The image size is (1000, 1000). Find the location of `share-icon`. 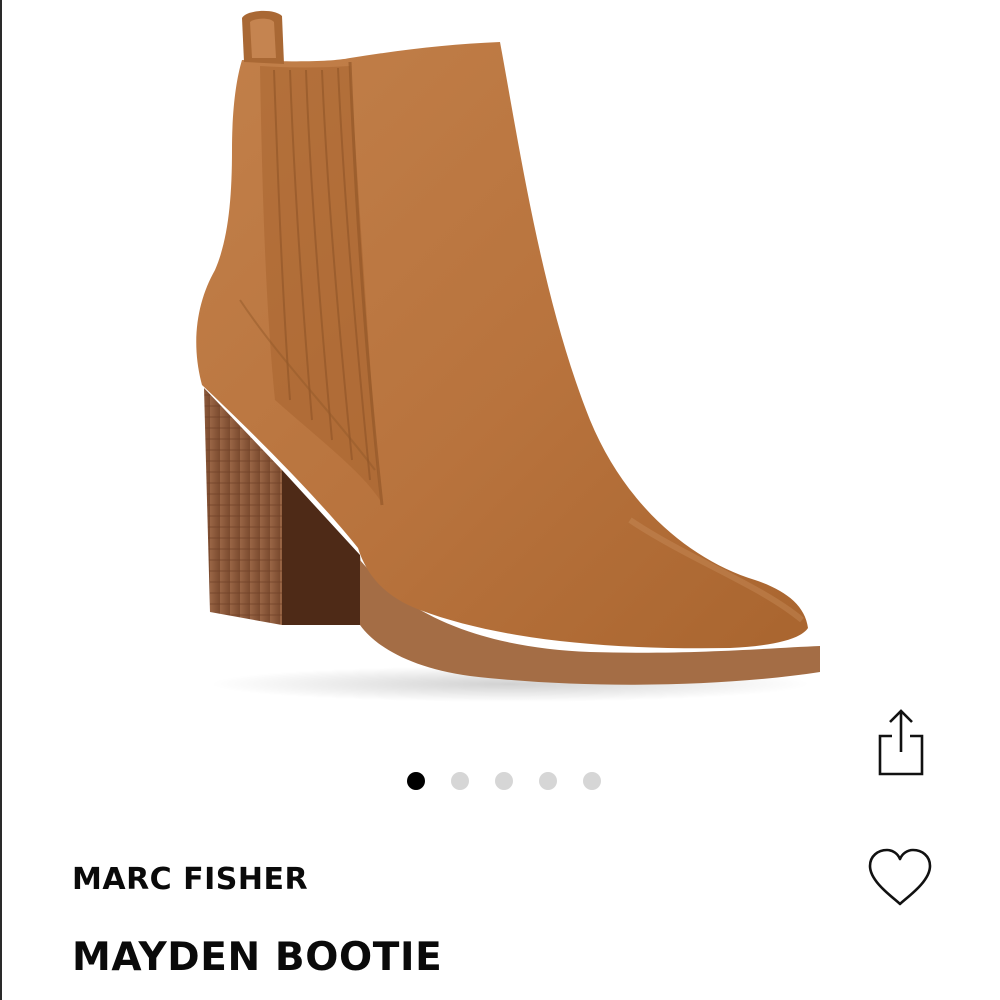

share-icon is located at coordinates (901, 742).